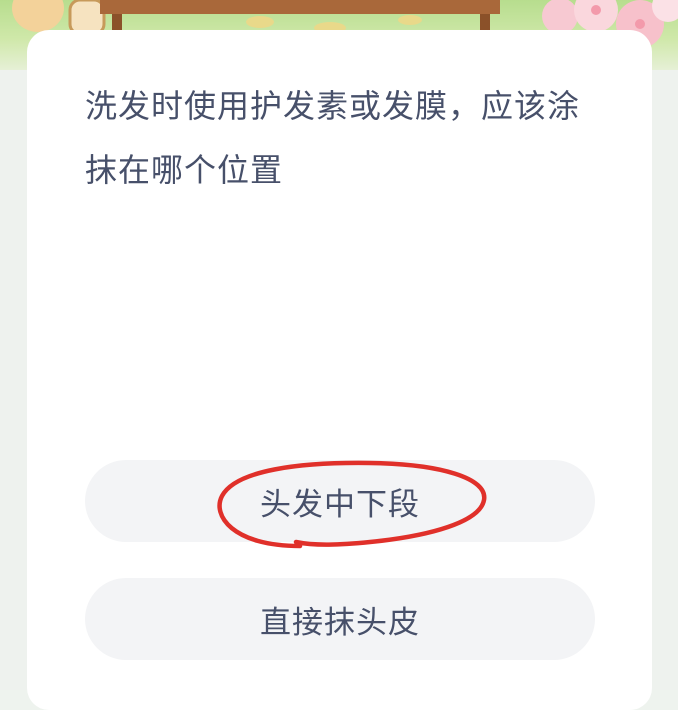 The width and height of the screenshot is (678, 710). What do you see at coordinates (340, 504) in the screenshot?
I see `answer-option-1-label: 头发中下段` at bounding box center [340, 504].